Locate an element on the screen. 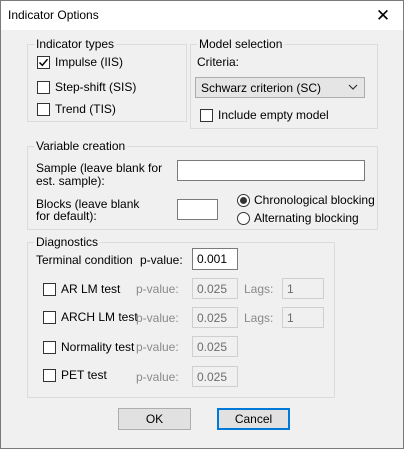 This screenshot has height=449, width=404. ok-button: OK is located at coordinates (154, 419).